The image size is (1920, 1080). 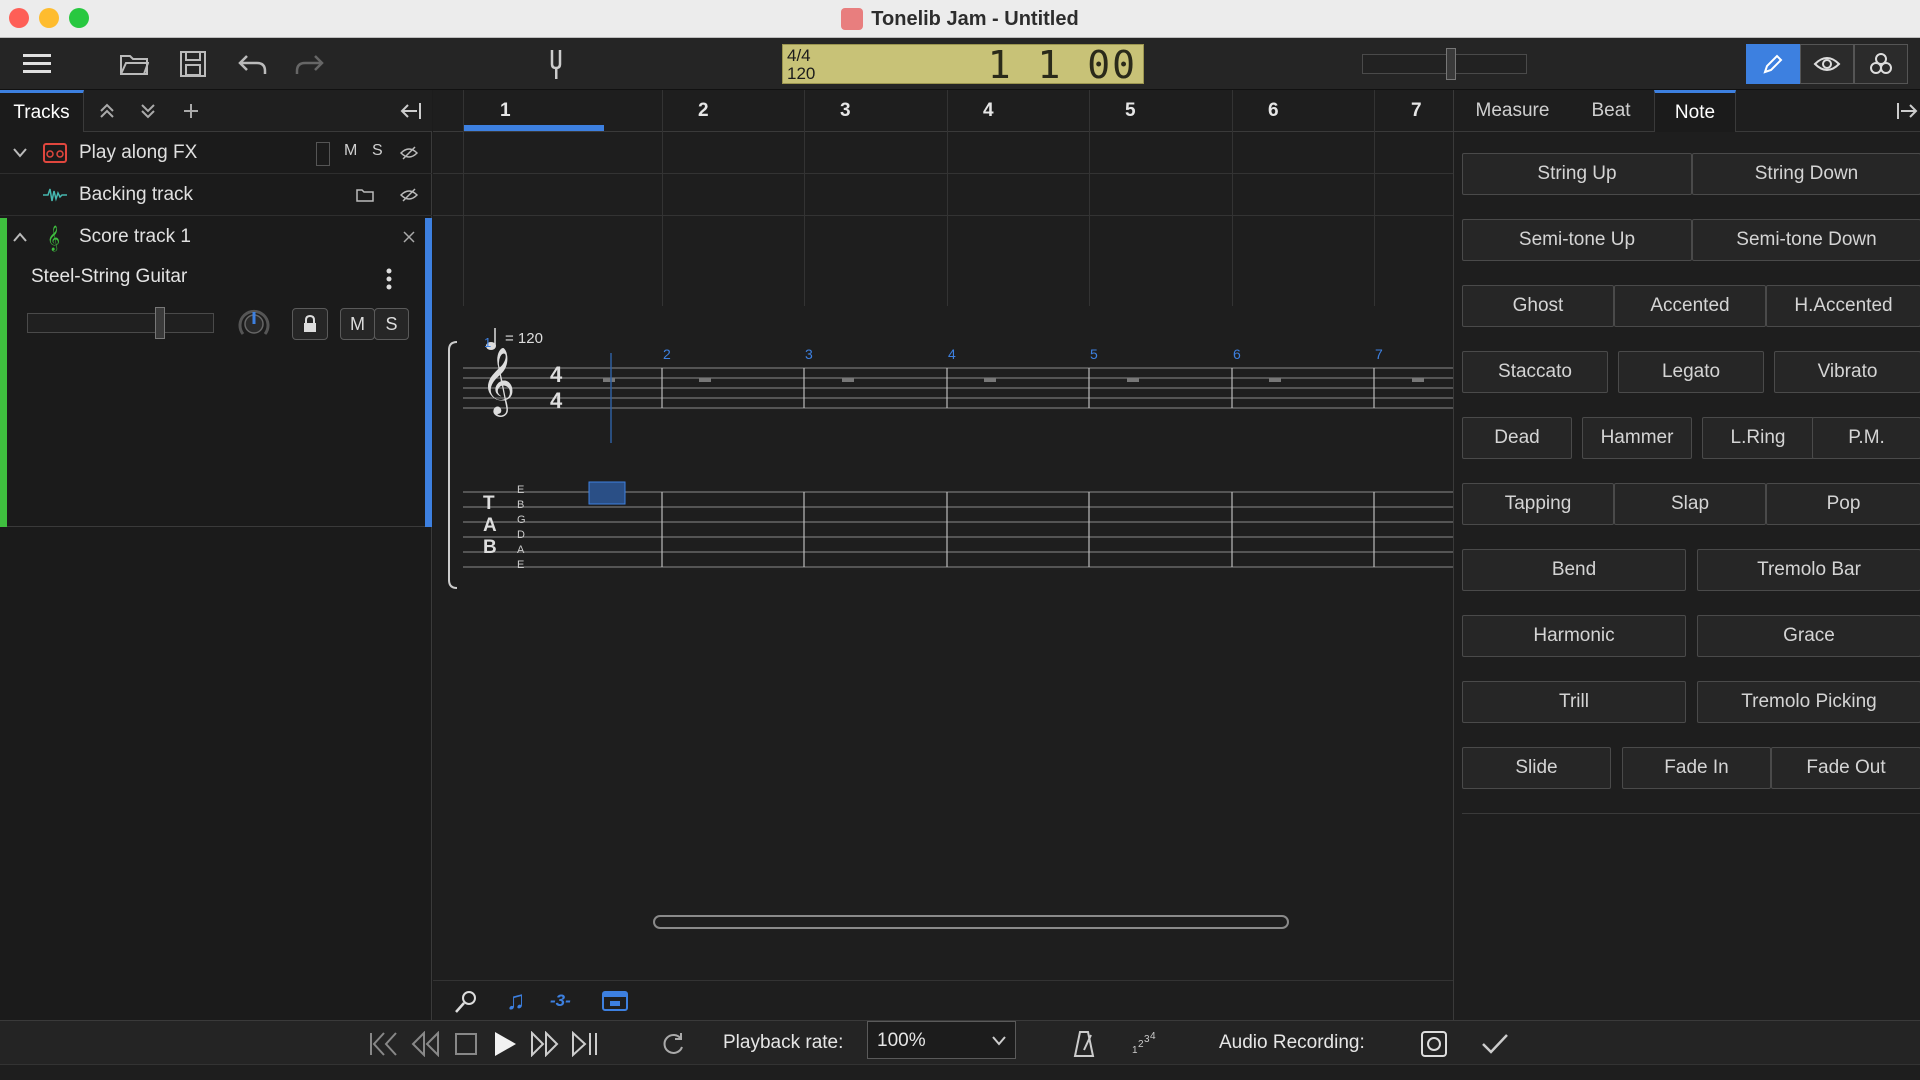 I want to click on triplet-button: -3-, so click(x=560, y=1001).